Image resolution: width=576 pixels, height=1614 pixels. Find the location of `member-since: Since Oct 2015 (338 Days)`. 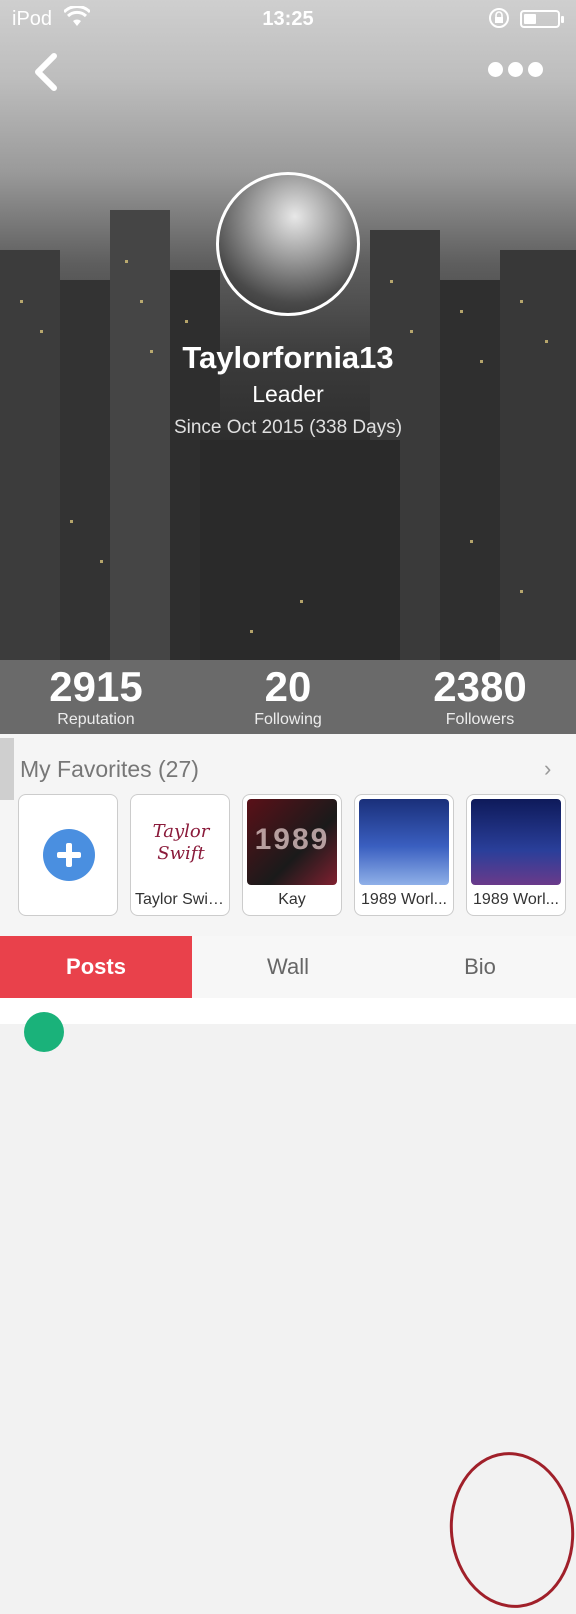

member-since: Since Oct 2015 (338 Days) is located at coordinates (288, 427).